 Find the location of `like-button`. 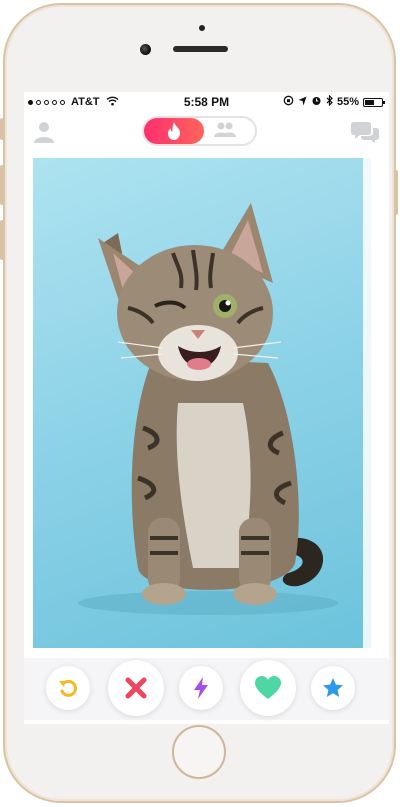

like-button is located at coordinates (268, 688).